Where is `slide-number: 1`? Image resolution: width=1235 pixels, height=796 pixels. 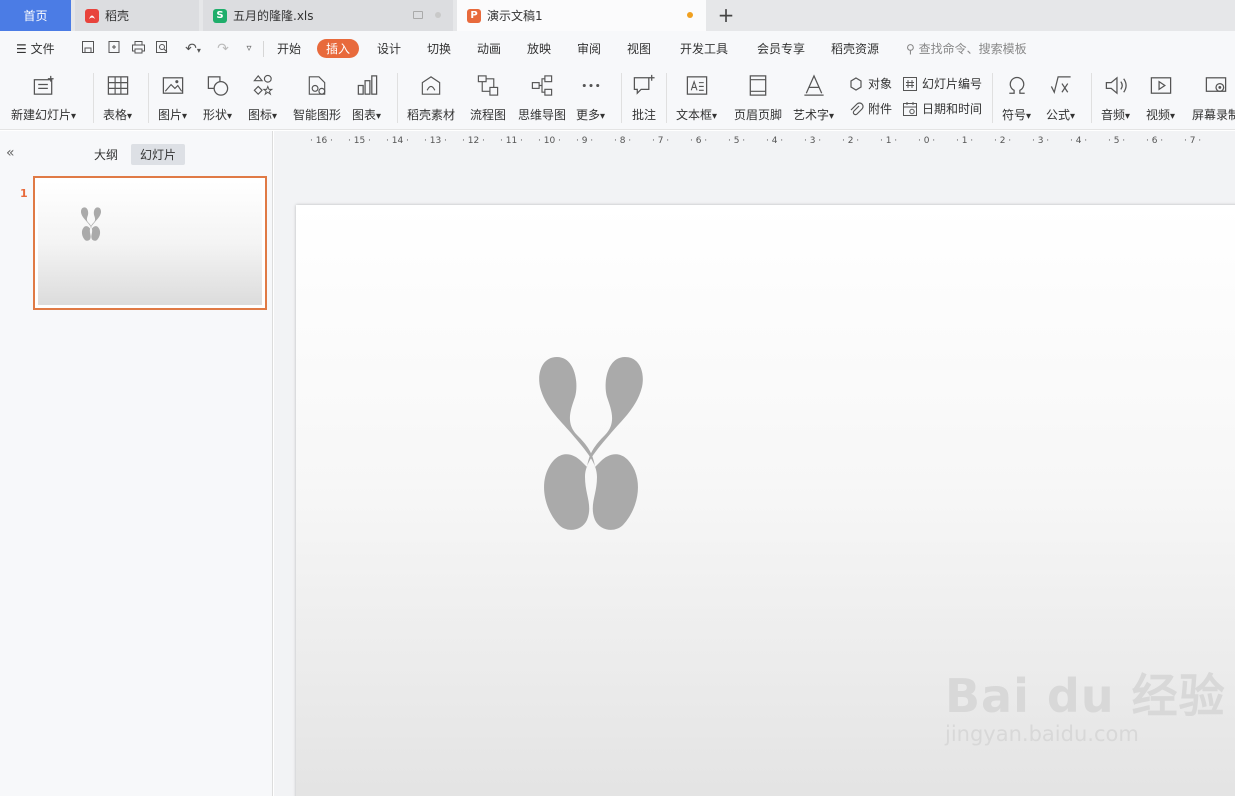 slide-number: 1 is located at coordinates (24, 193).